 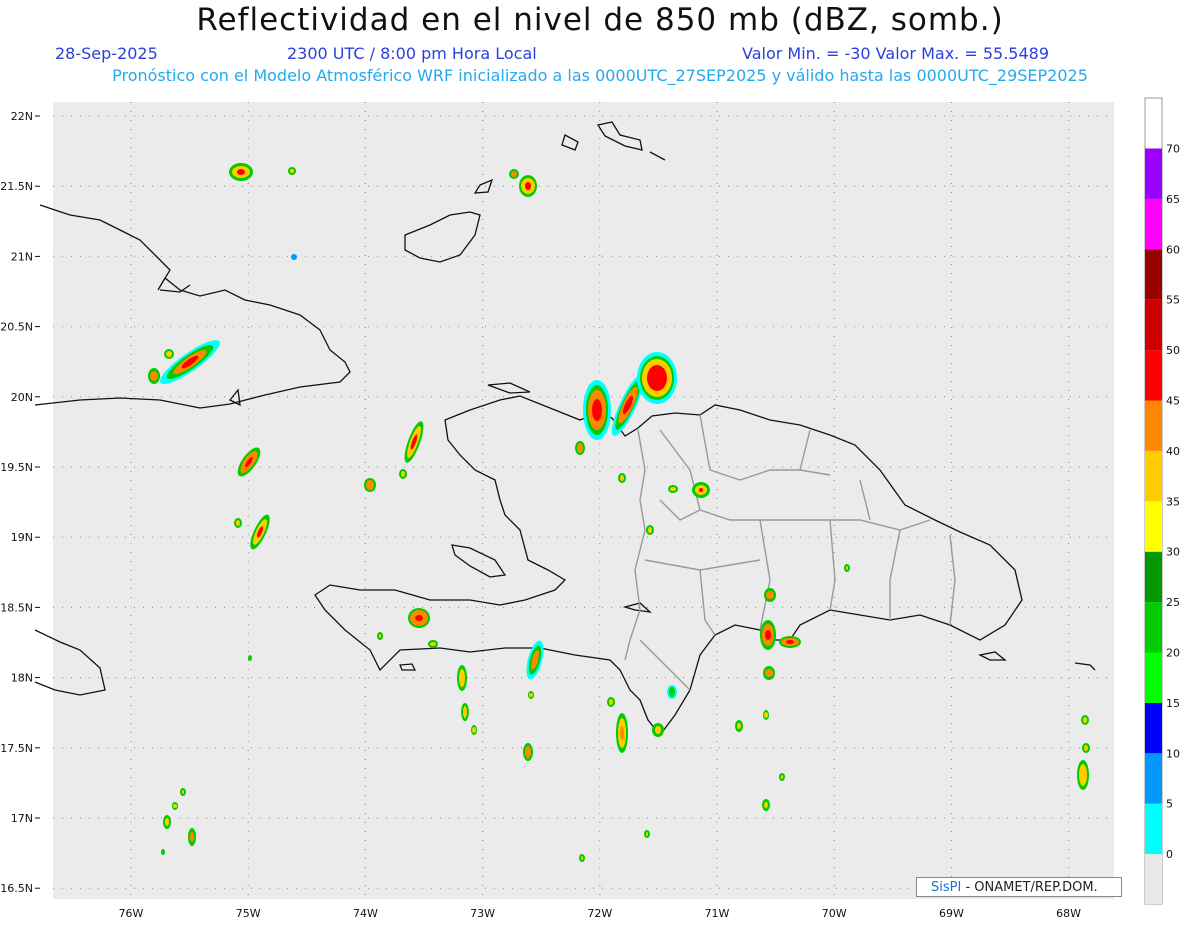 What do you see at coordinates (131, 913) in the screenshot?
I see `lon-tick-label: 76W` at bounding box center [131, 913].